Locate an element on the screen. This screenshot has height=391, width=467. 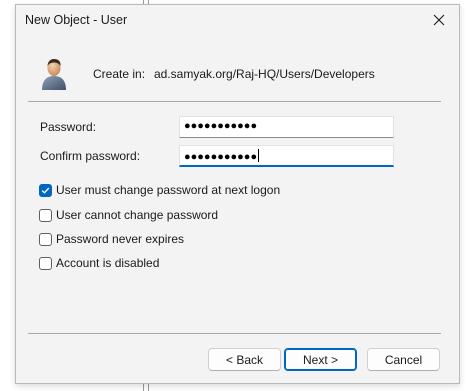
next-button: Next > is located at coordinates (320, 359).